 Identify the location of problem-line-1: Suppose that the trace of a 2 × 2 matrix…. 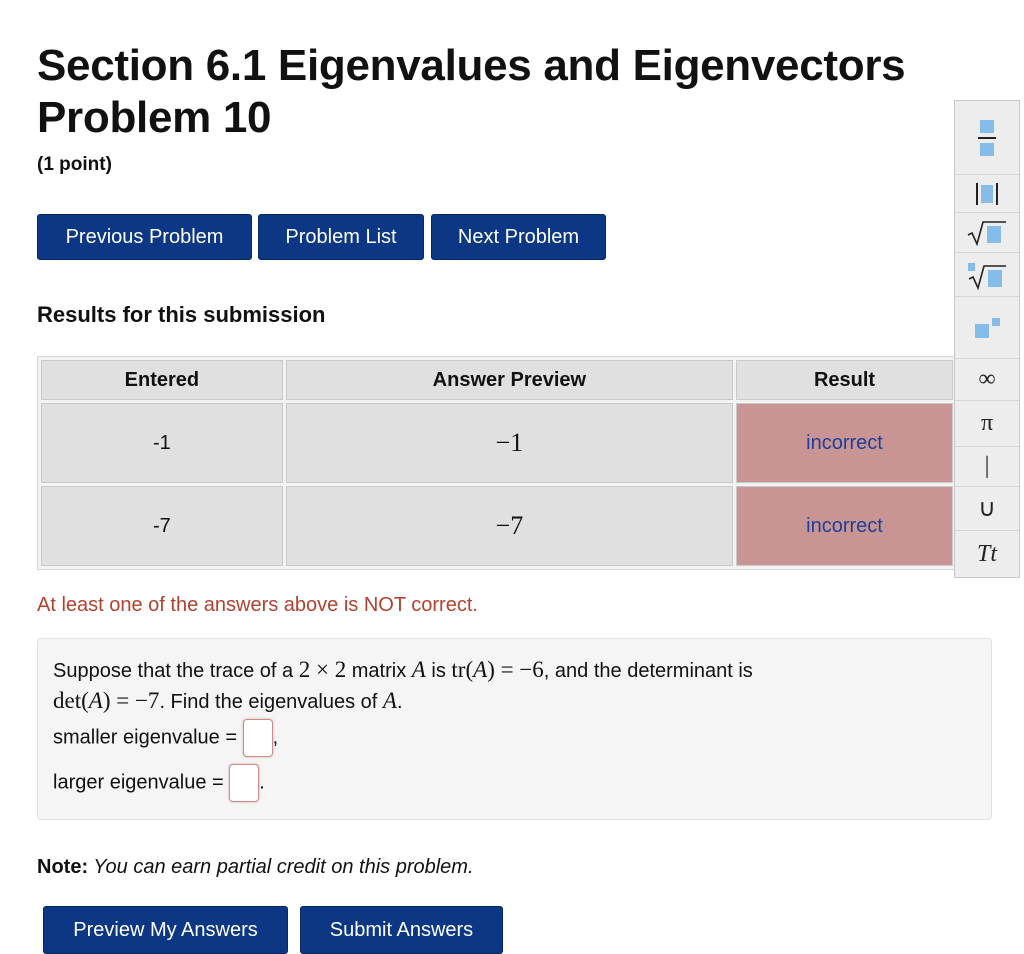
(403, 670).